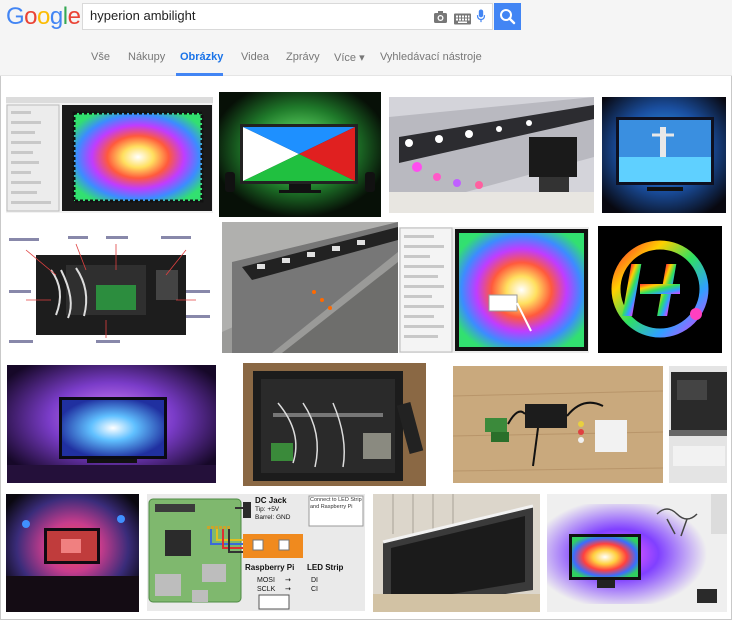 This screenshot has height=620, width=732. What do you see at coordinates (266, 589) in the screenshot?
I see `diagram-sclk: SCLK` at bounding box center [266, 589].